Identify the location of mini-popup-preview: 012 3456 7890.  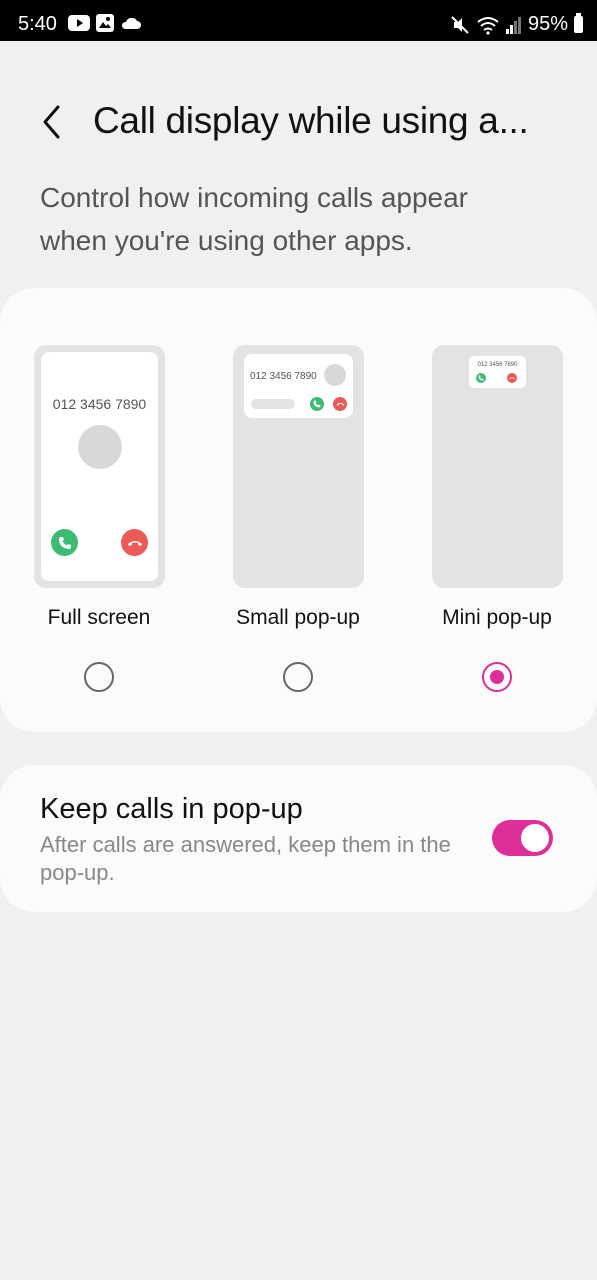
(497, 466).